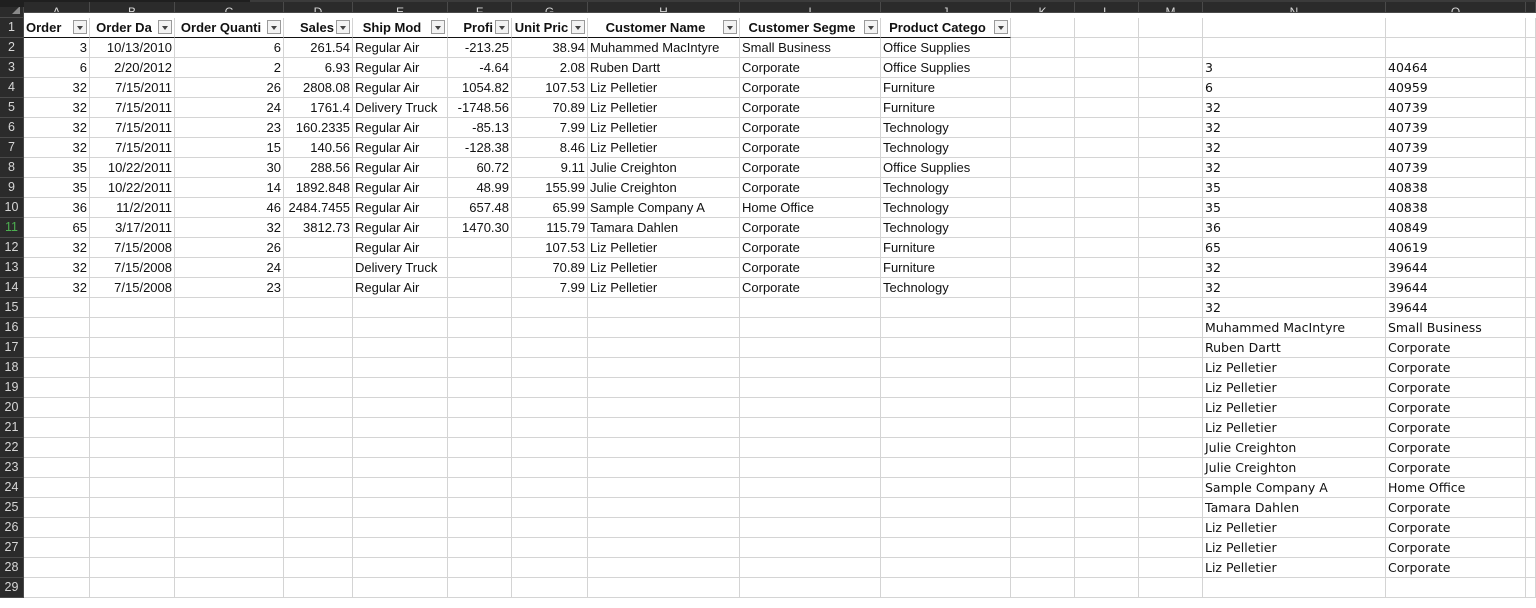  What do you see at coordinates (550, 228) in the screenshot?
I see `table-cell: 115.79` at bounding box center [550, 228].